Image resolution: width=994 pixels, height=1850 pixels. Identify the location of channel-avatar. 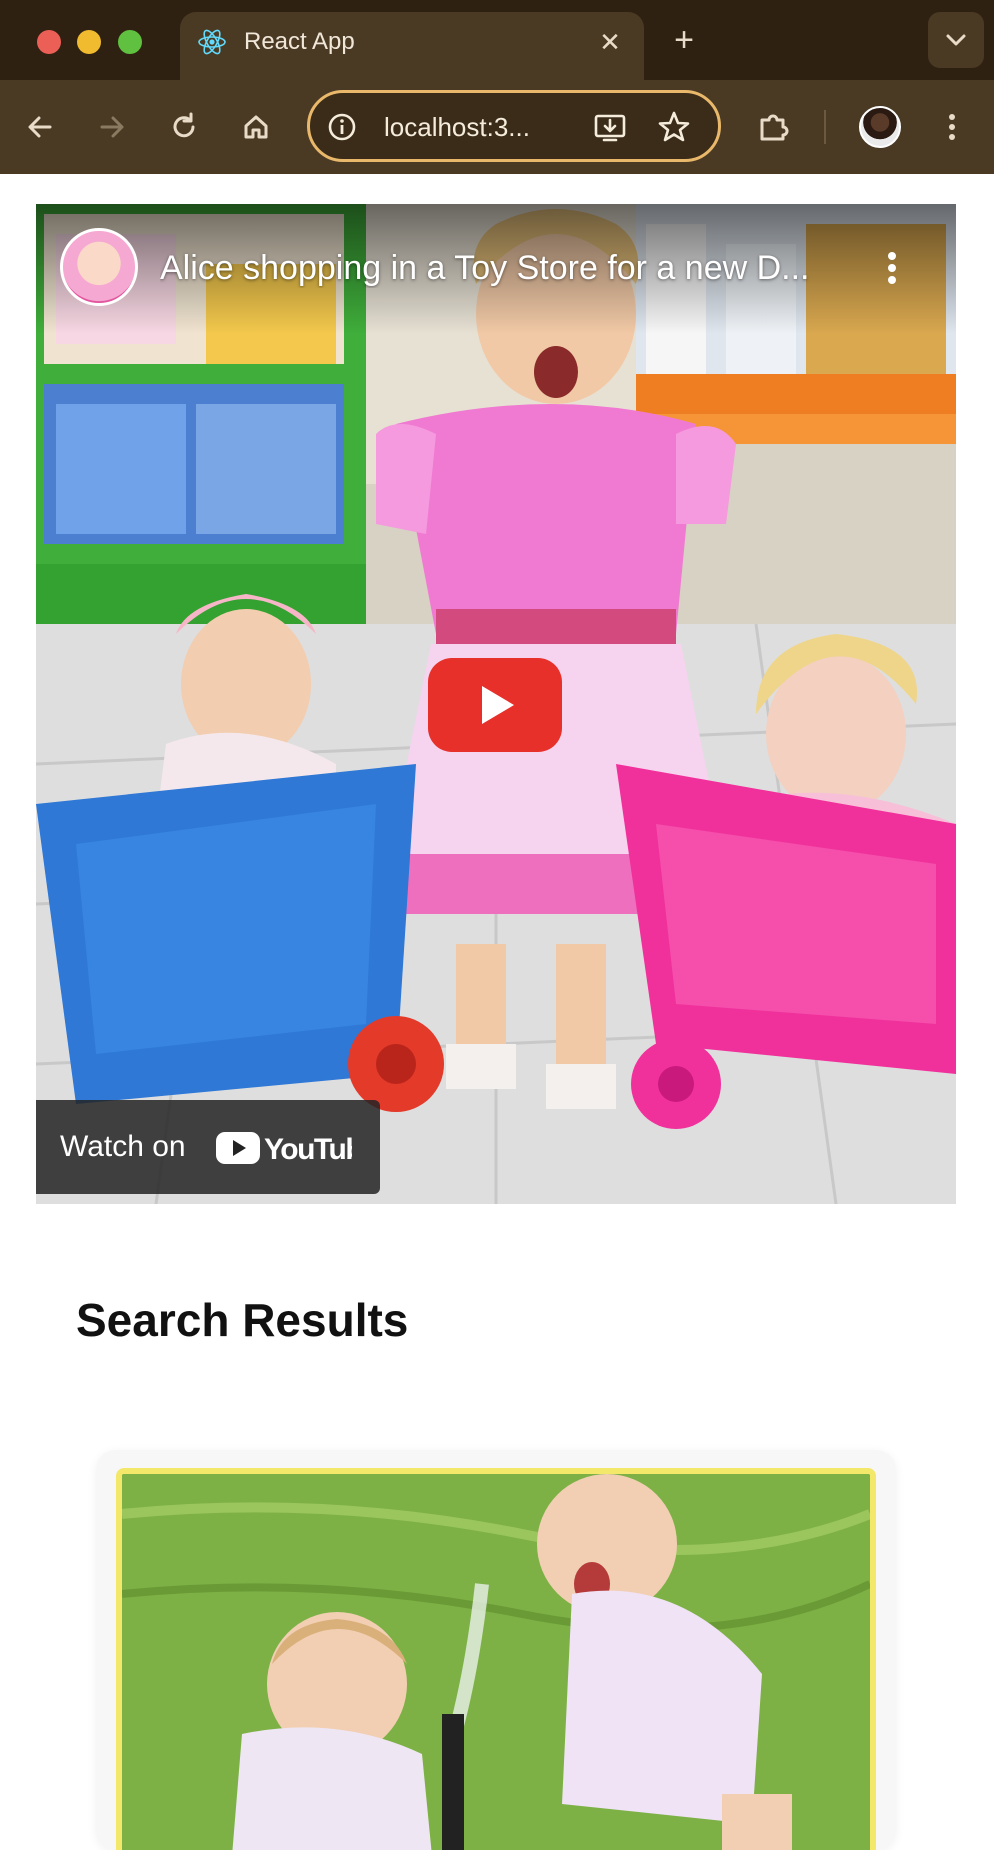
(99, 267).